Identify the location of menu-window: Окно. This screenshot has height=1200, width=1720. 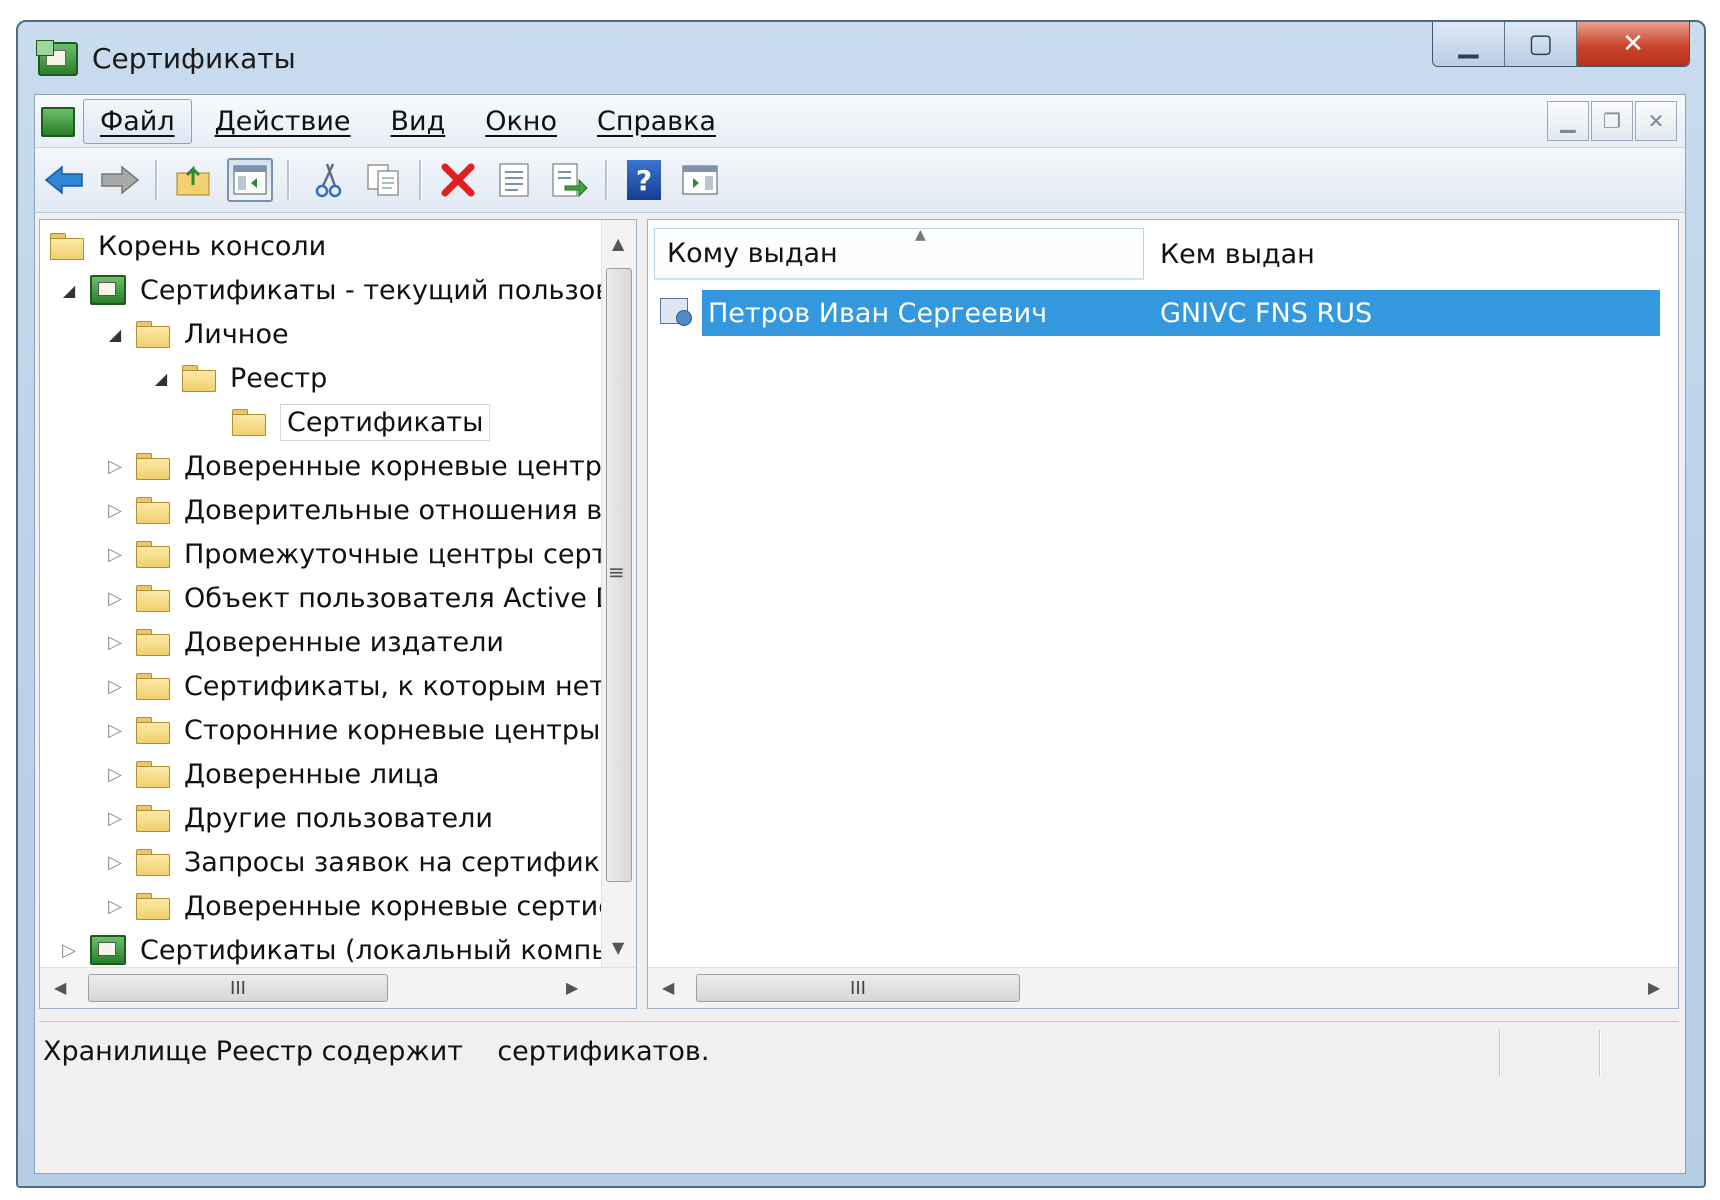
(521, 121).